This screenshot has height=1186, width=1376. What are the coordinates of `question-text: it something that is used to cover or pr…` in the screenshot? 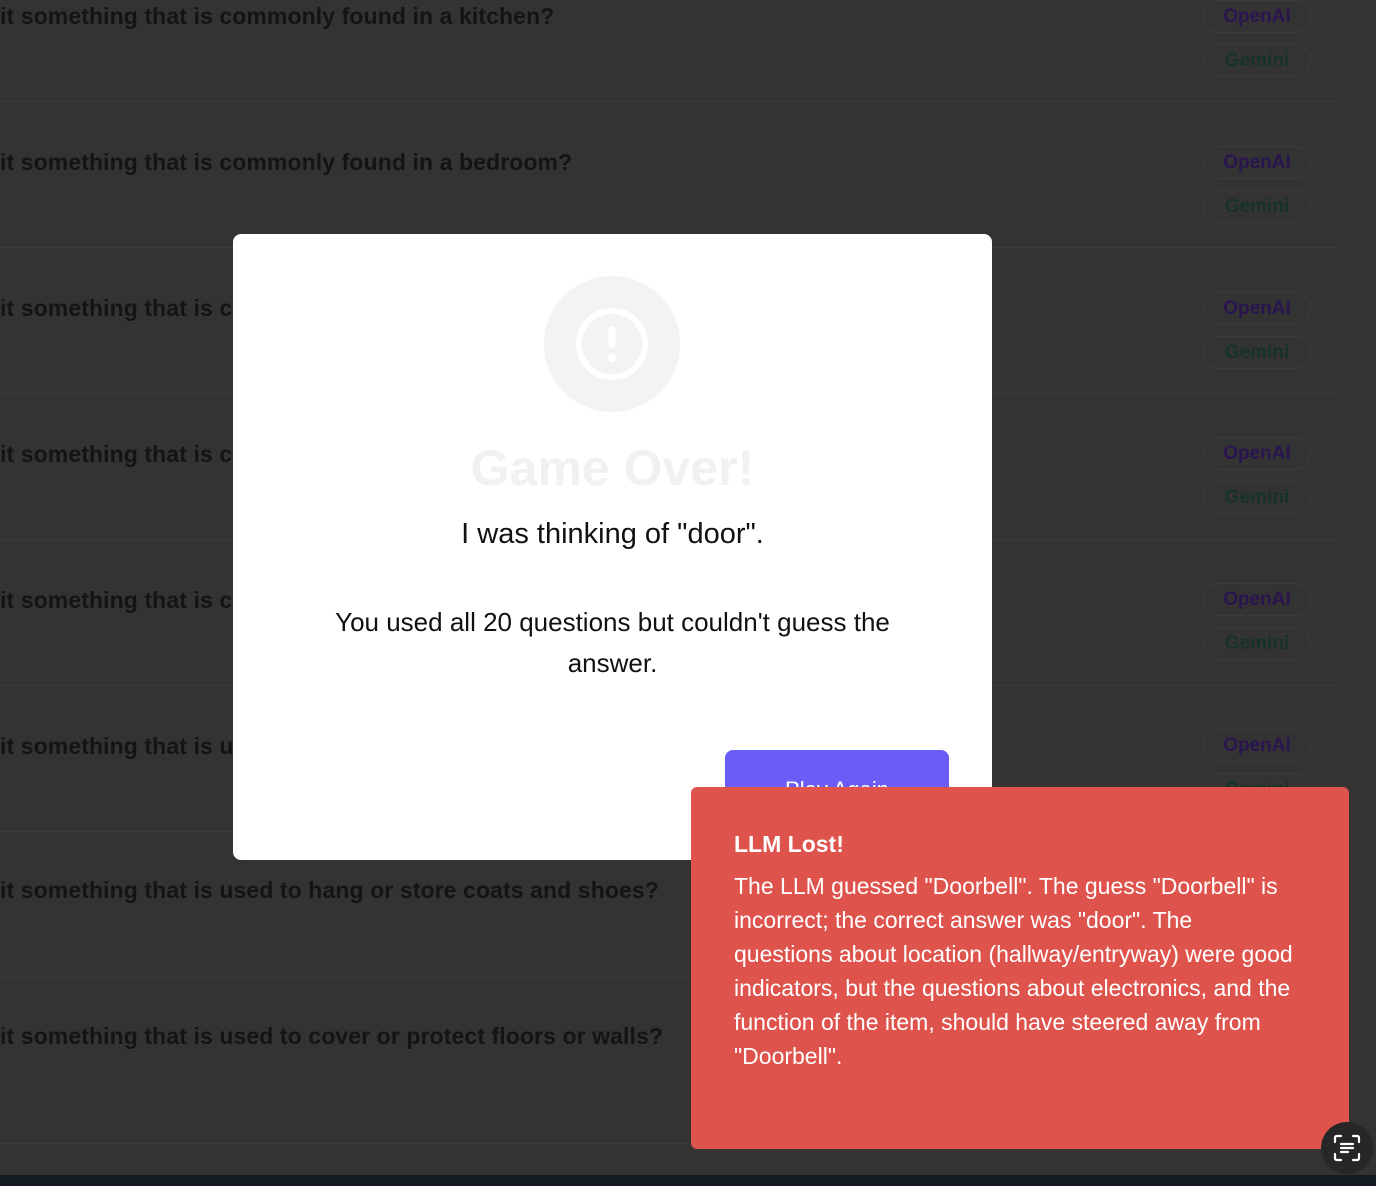 It's located at (332, 1036).